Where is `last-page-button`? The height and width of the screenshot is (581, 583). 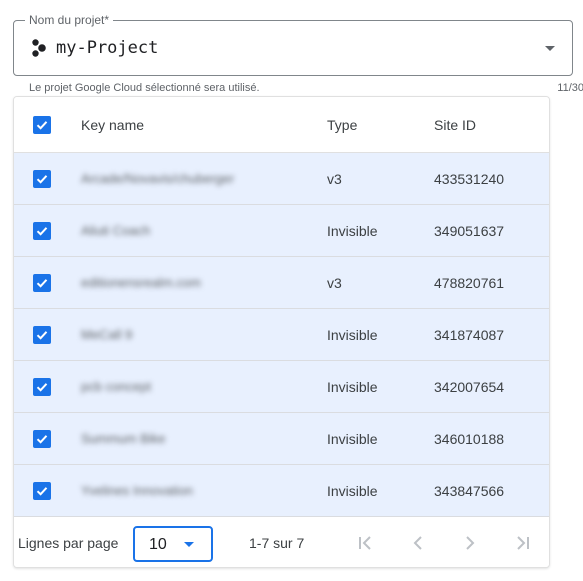 last-page-button is located at coordinates (522, 543).